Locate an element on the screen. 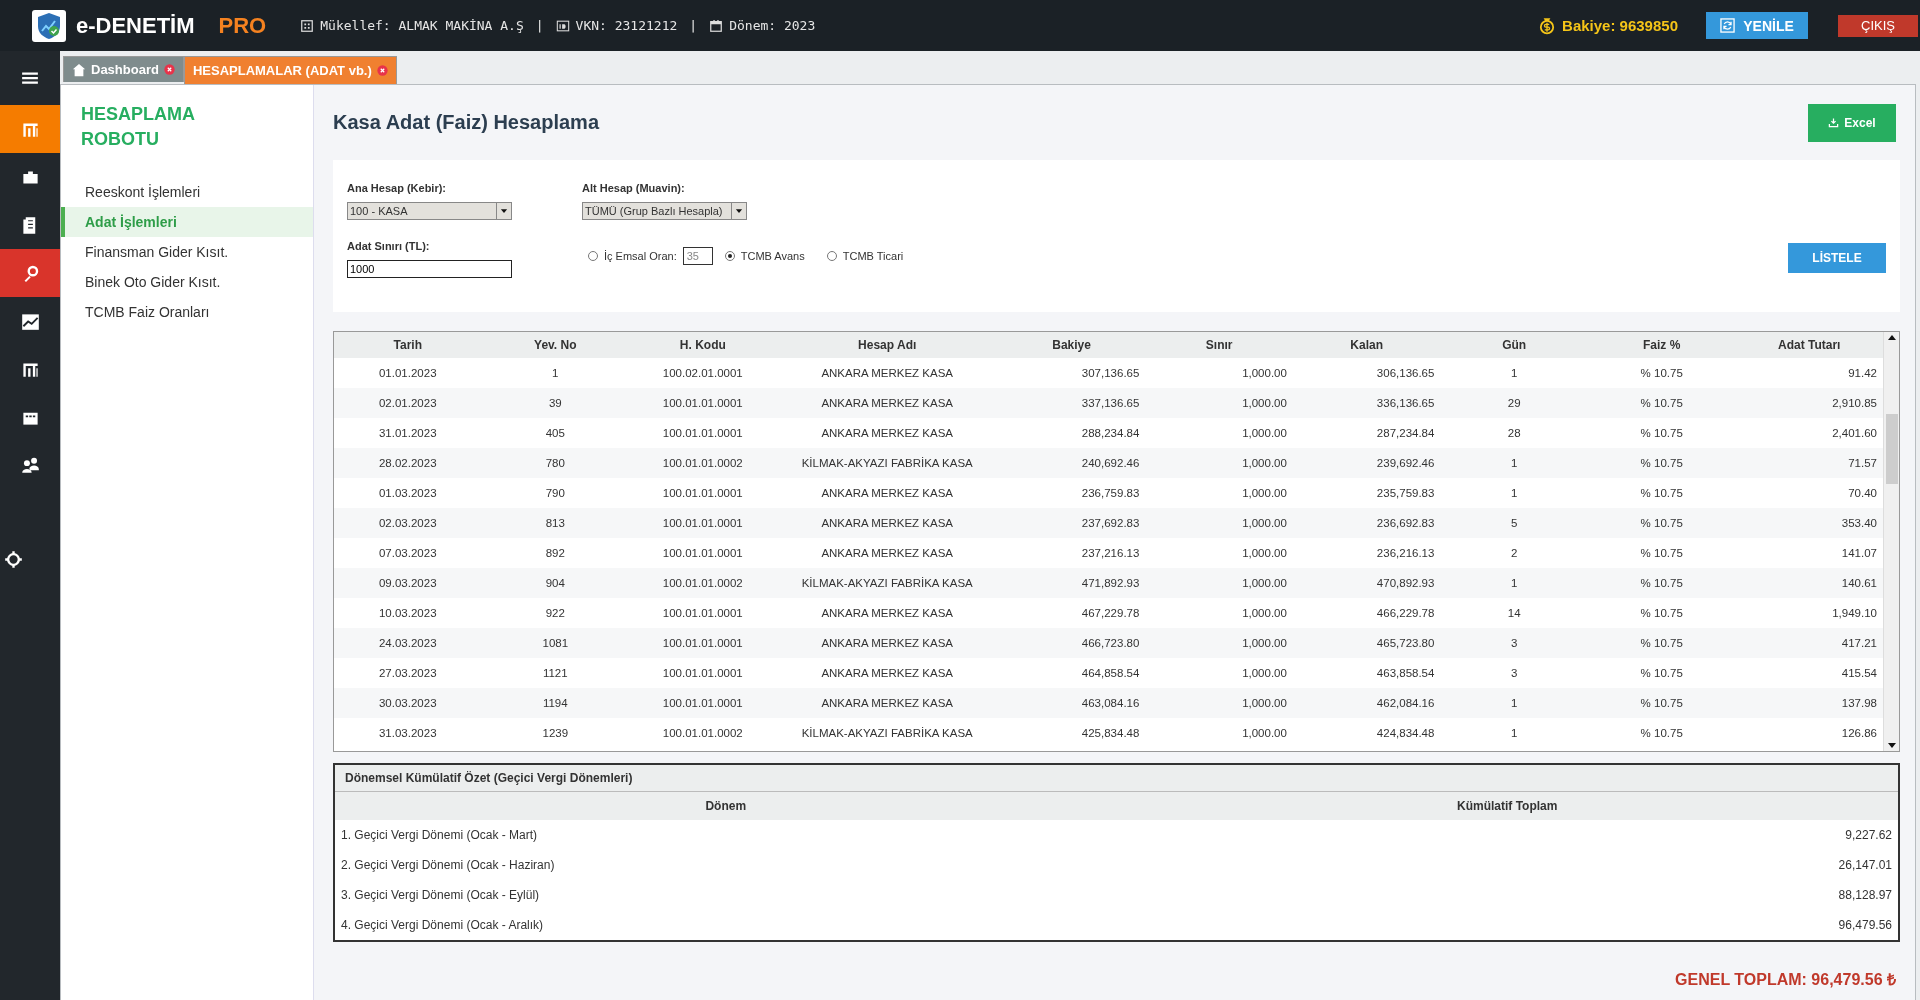  account-dropdown: 100 - KASA is located at coordinates (429, 211).